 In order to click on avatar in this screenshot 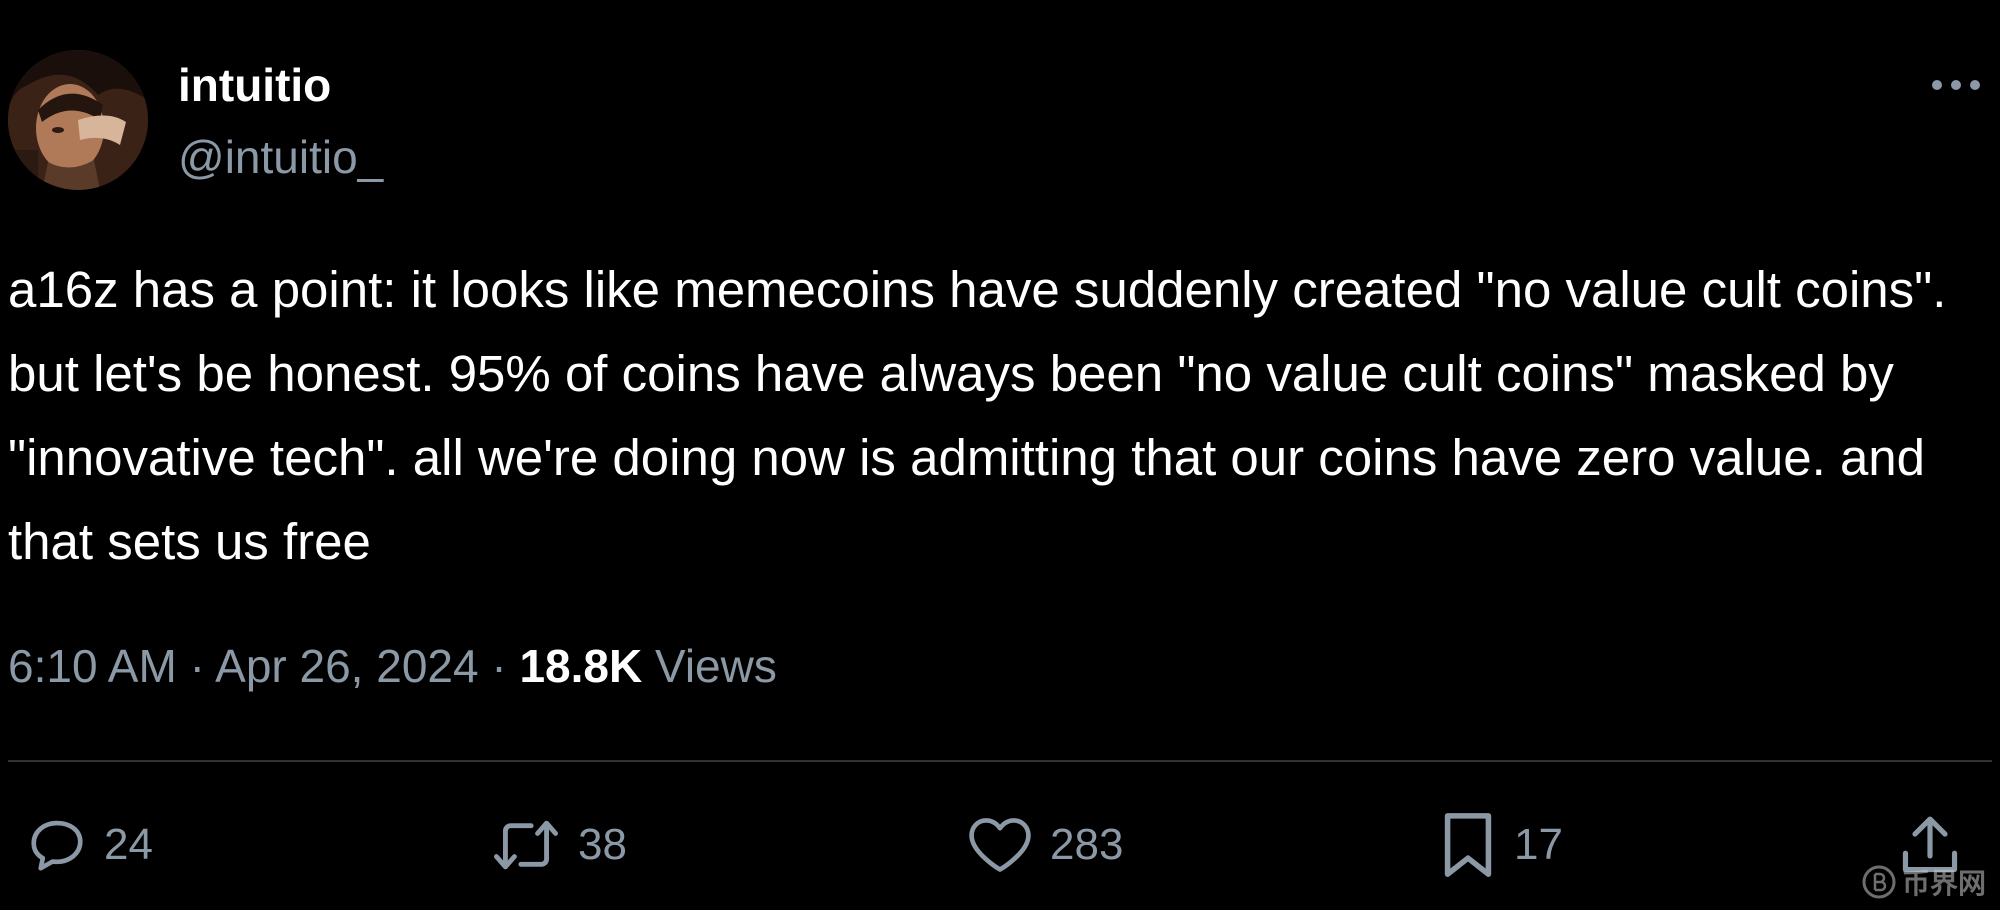, I will do `click(78, 120)`.